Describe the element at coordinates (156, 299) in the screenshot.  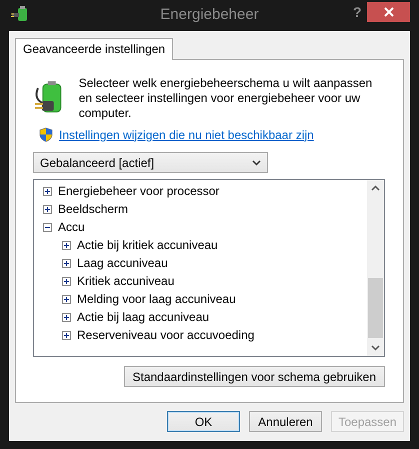
I see `tree-item: Melding voor laag accuniveau` at that location.